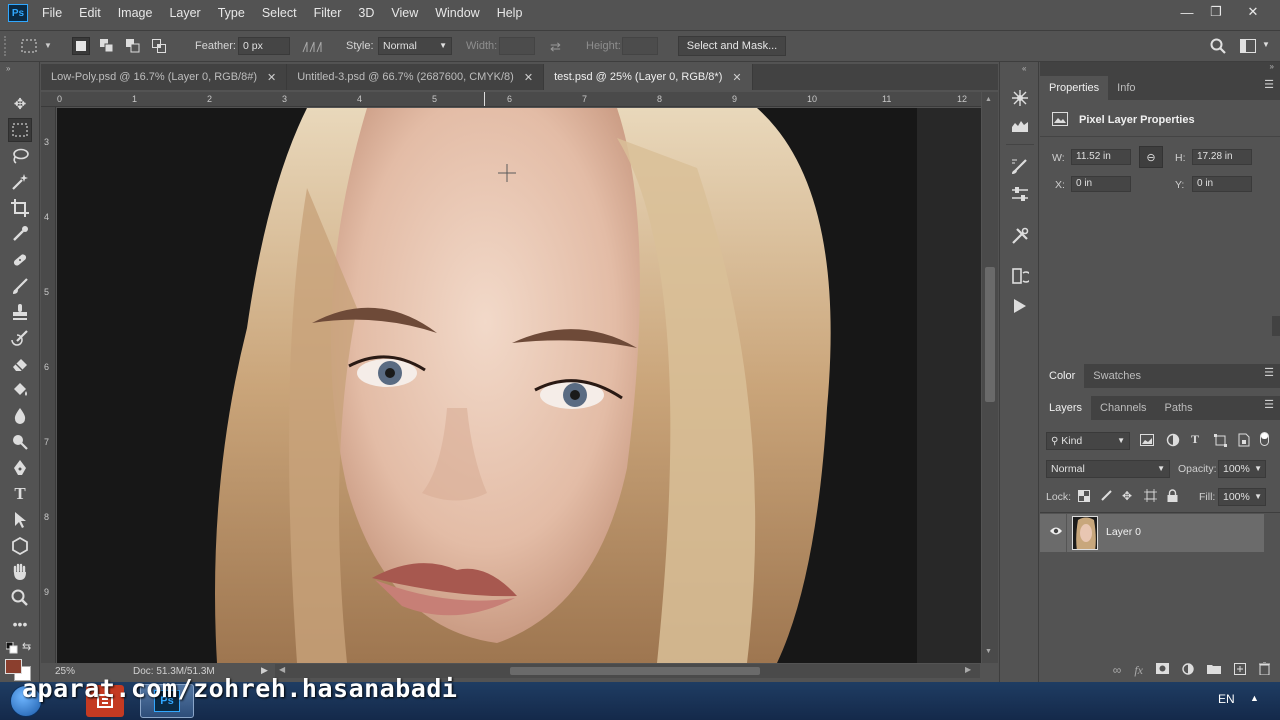 The height and width of the screenshot is (720, 1280). What do you see at coordinates (1127, 496) in the screenshot?
I see `lock-position-icon: ✥` at bounding box center [1127, 496].